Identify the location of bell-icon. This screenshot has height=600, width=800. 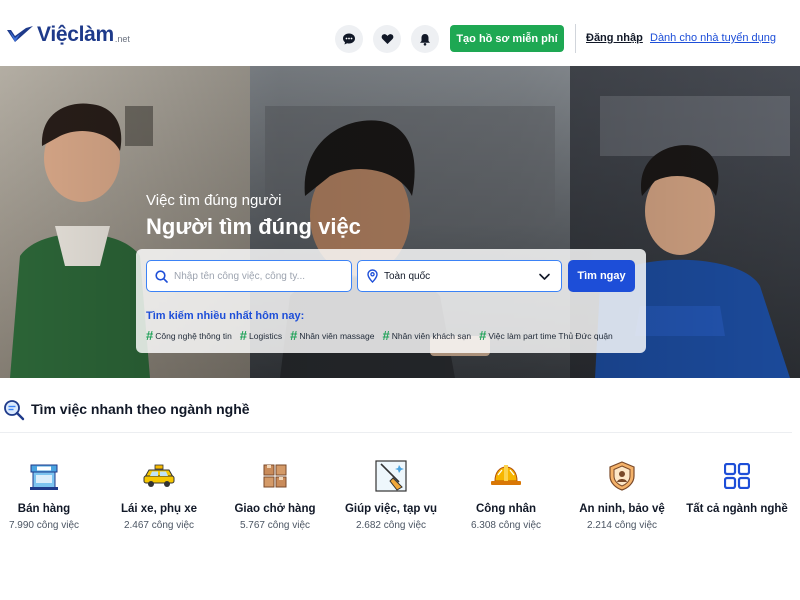
(425, 39).